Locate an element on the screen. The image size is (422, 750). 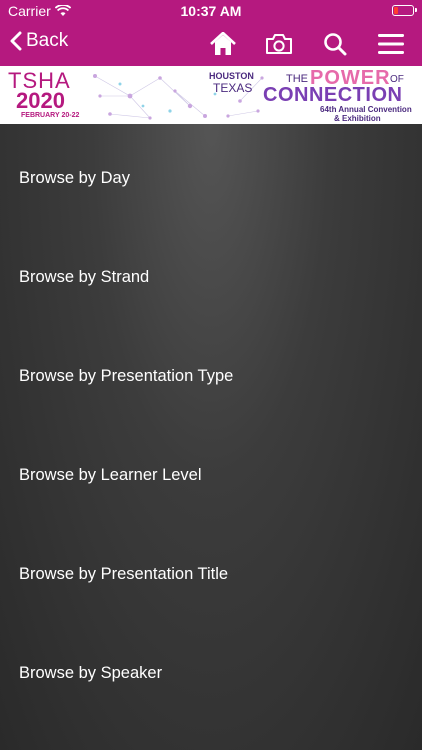
home-button is located at coordinates (223, 44).